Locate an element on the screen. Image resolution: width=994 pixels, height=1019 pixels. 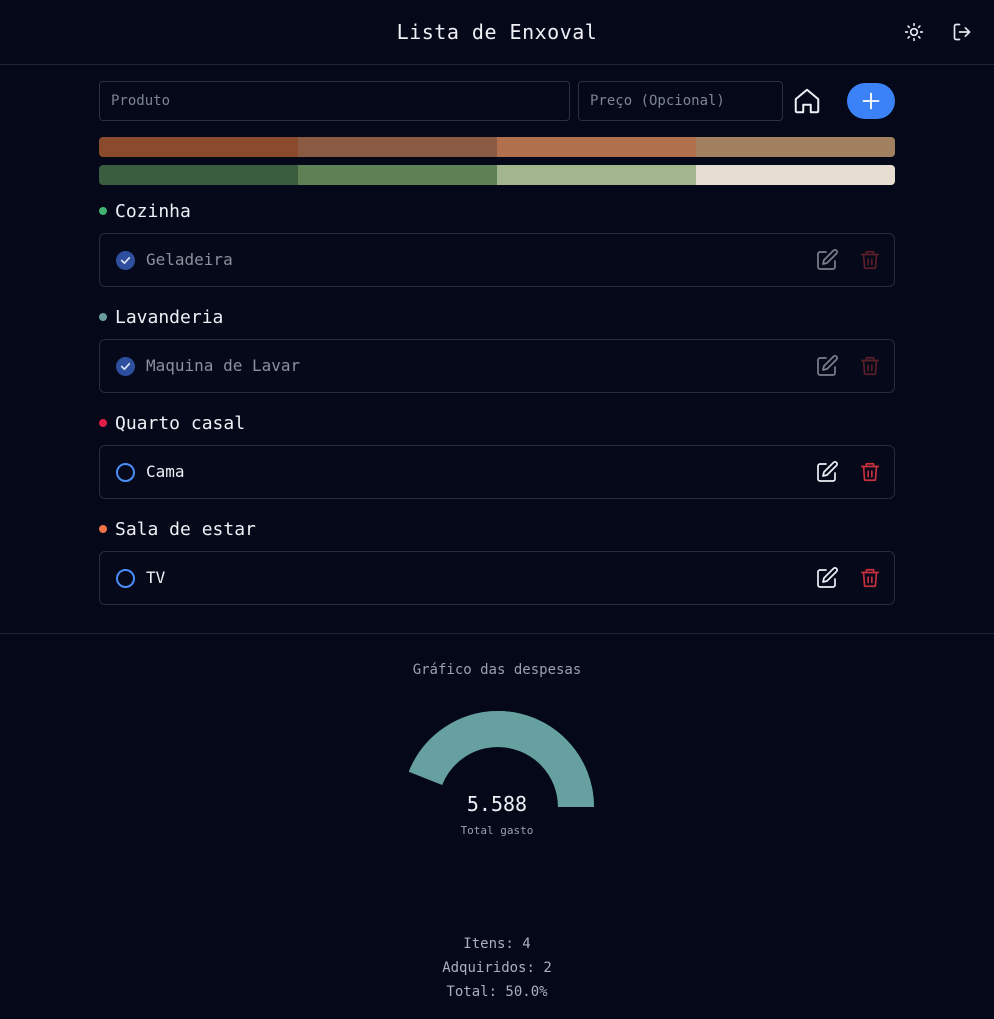
section-divider is located at coordinates (497, 633).